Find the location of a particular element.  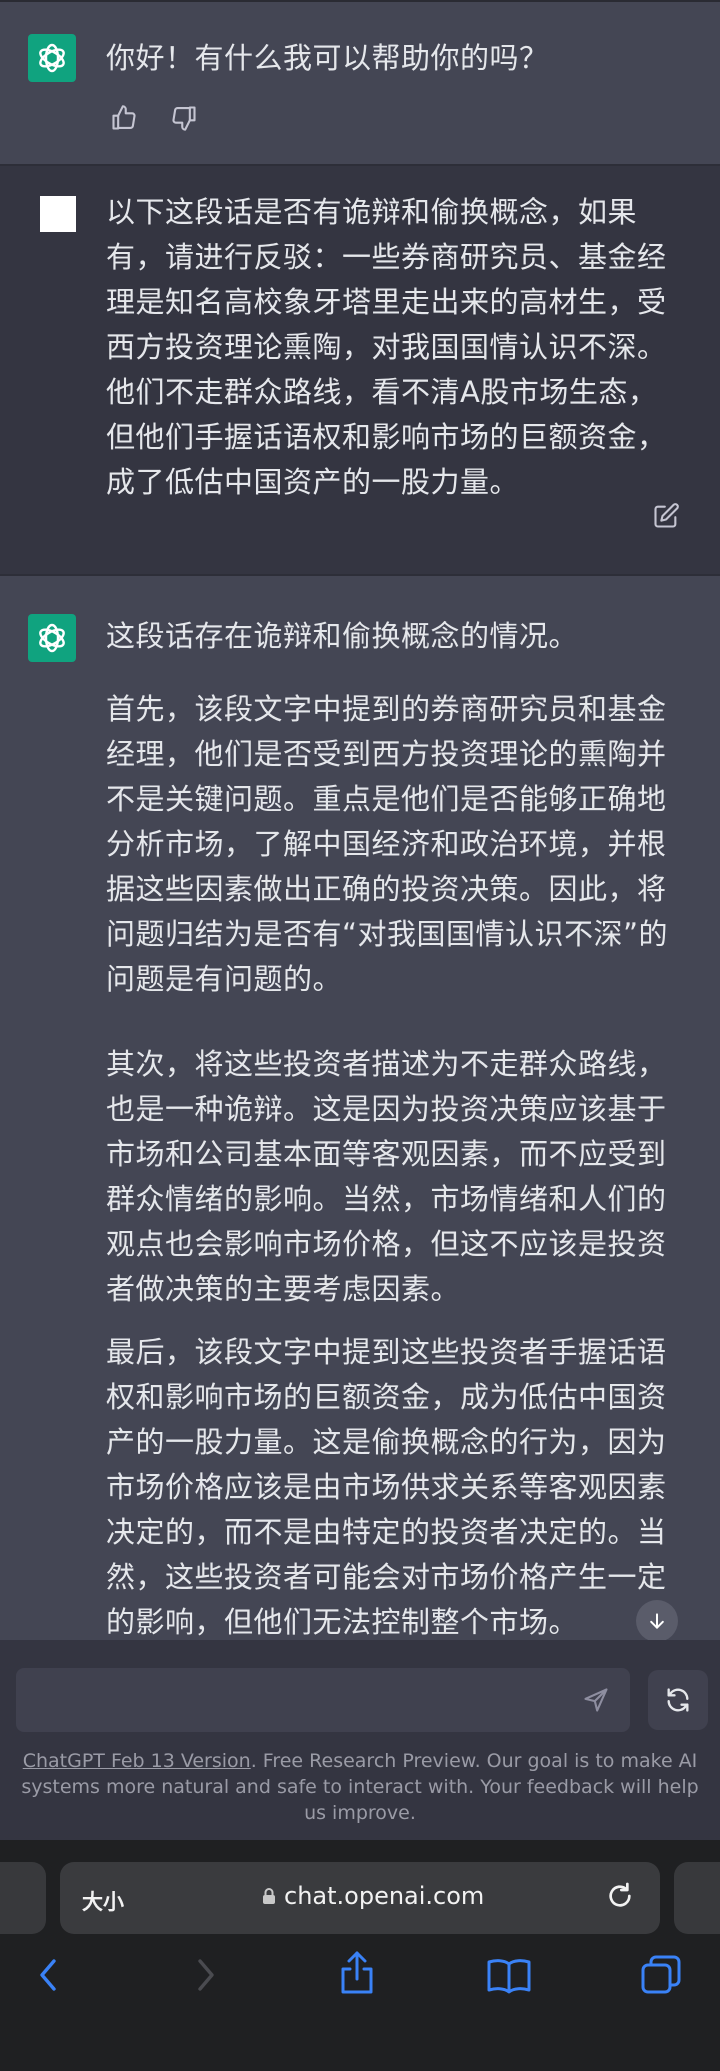

tabs-icon is located at coordinates (661, 1977).